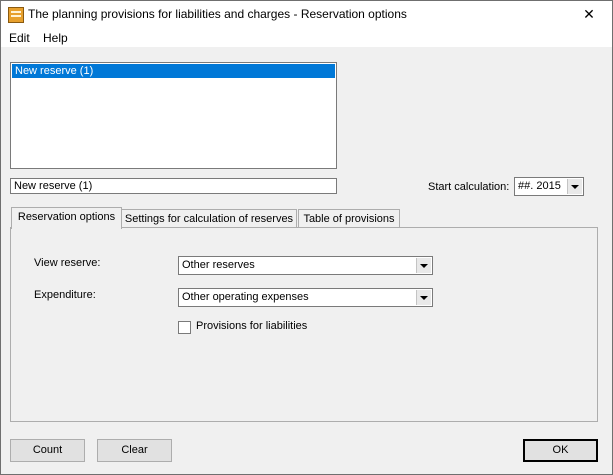 The image size is (613, 475). I want to click on count-button: Count, so click(47, 450).